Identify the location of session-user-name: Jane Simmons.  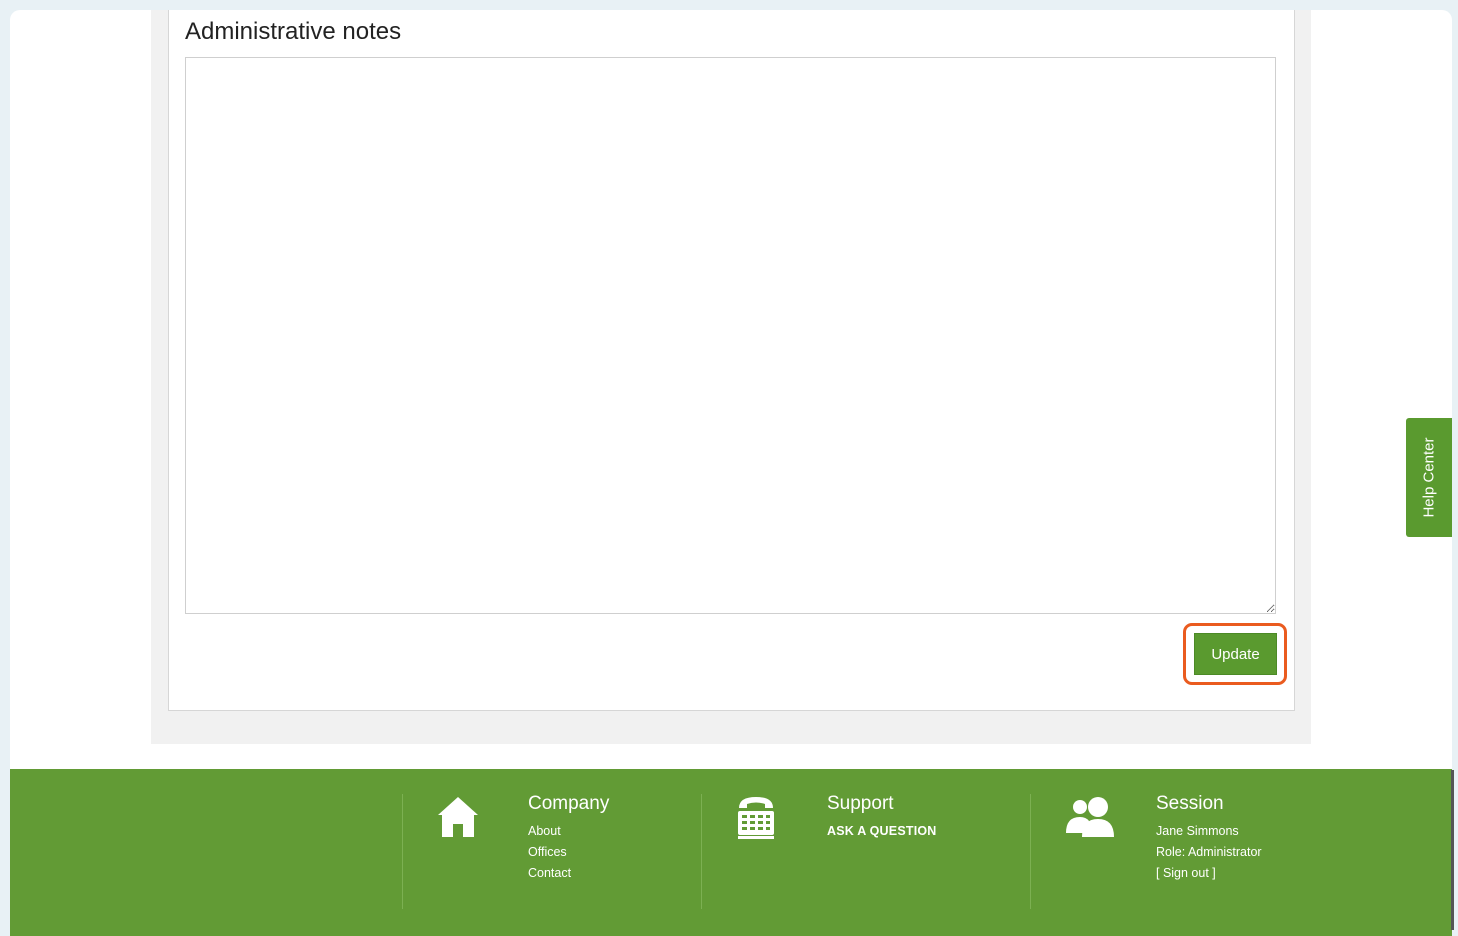
(1197, 831).